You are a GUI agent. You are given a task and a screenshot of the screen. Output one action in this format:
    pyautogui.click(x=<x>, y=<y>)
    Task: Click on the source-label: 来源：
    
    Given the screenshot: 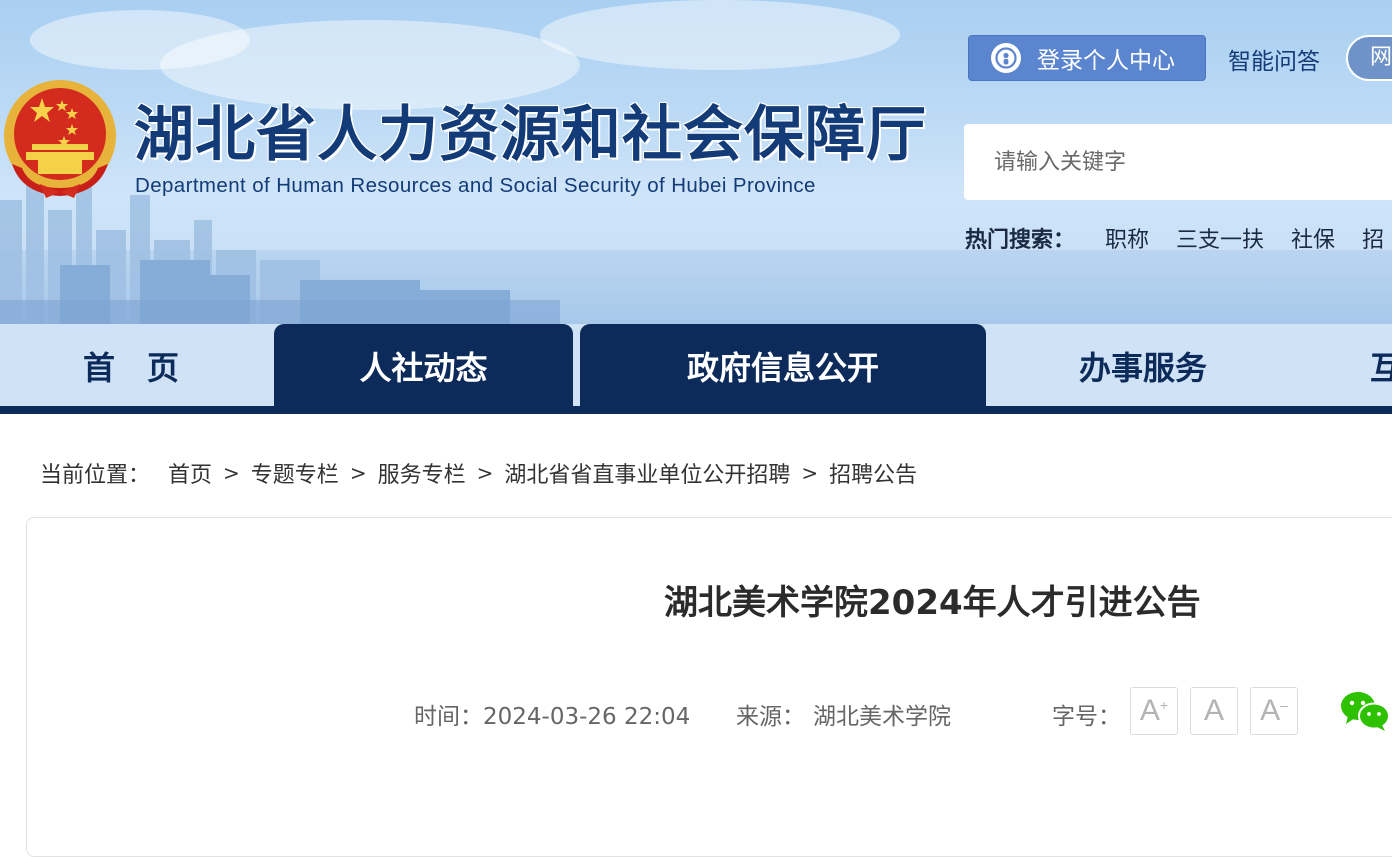 What is the action you would take?
    pyautogui.click(x=770, y=717)
    